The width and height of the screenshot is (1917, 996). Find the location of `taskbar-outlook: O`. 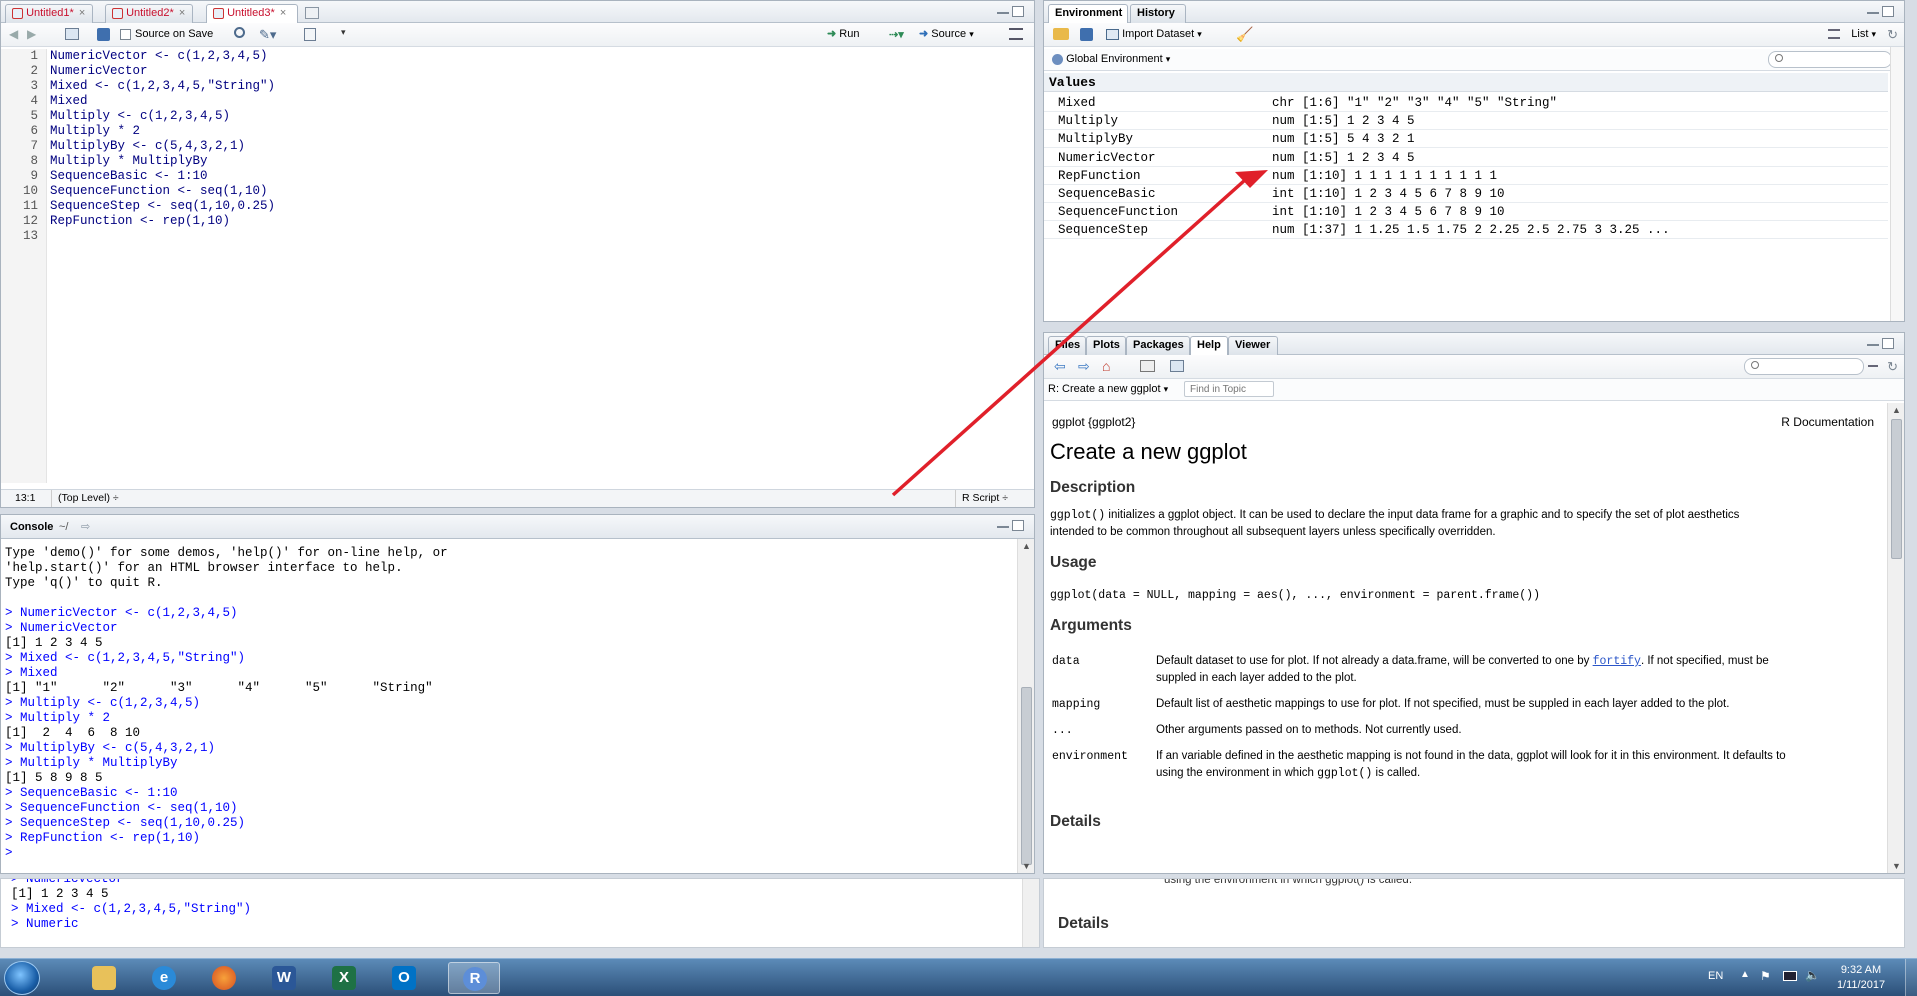

taskbar-outlook: O is located at coordinates (404, 978).